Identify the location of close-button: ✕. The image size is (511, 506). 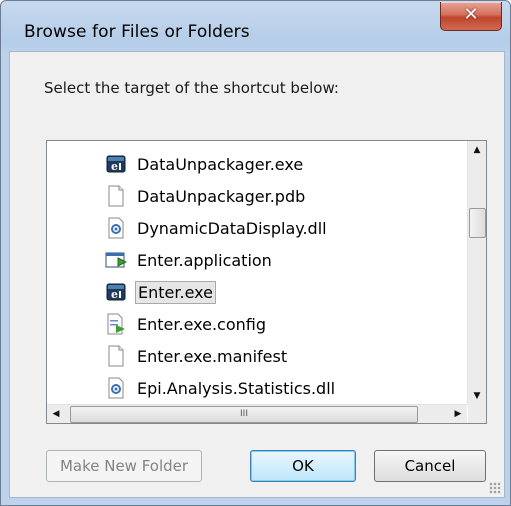
(471, 16).